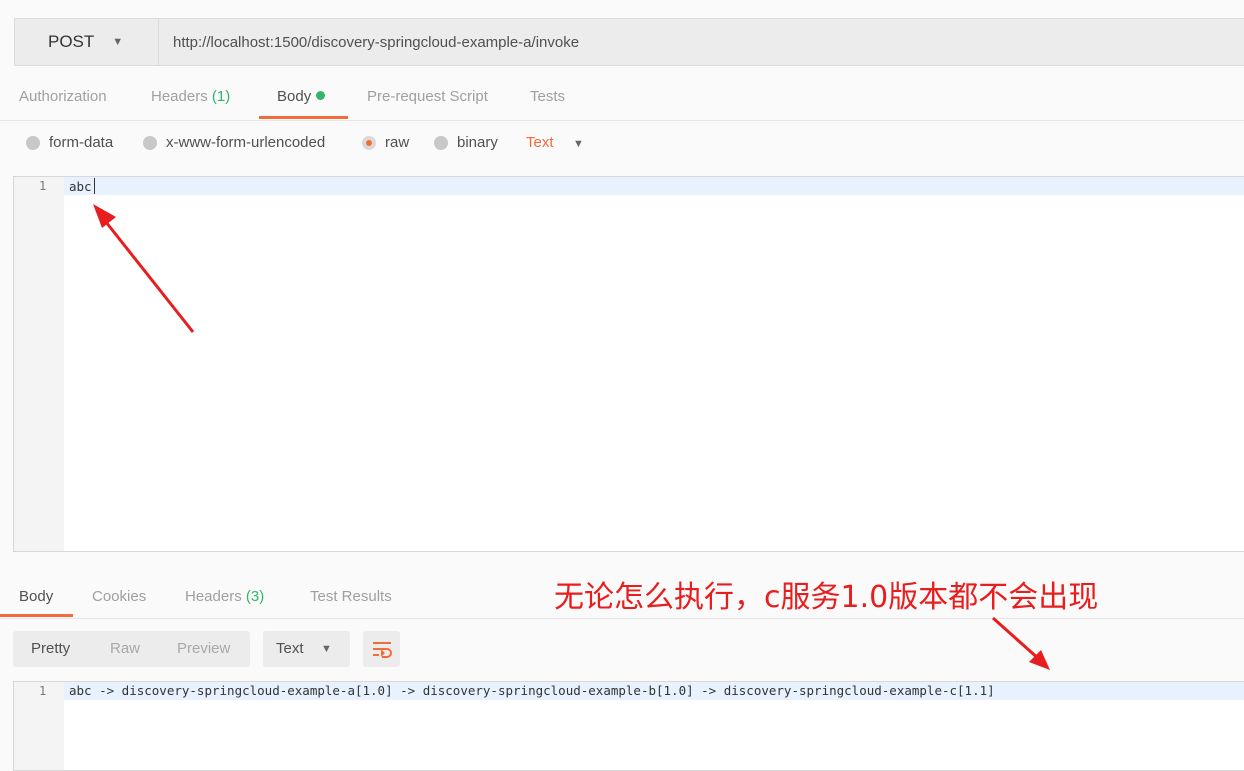 This screenshot has width=1244, height=771. Describe the element at coordinates (71, 41) in the screenshot. I see `method-label: POST` at that location.